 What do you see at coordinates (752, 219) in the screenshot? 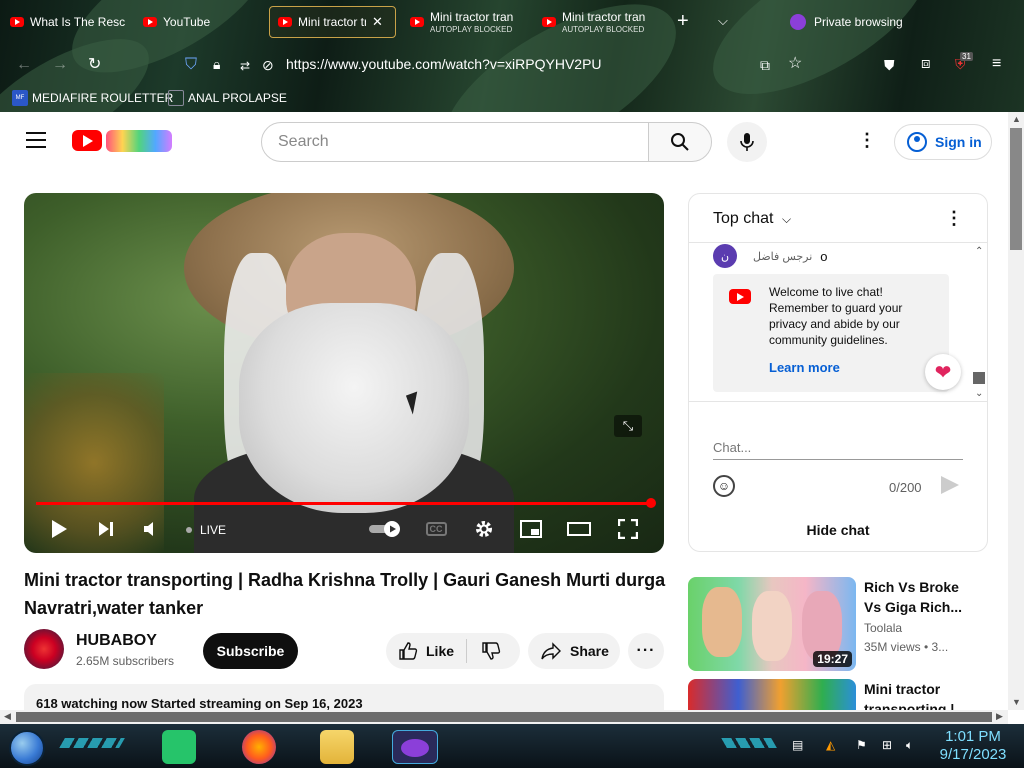
I see `chat-mode-dropdown: Top chat ⌵` at bounding box center [752, 219].